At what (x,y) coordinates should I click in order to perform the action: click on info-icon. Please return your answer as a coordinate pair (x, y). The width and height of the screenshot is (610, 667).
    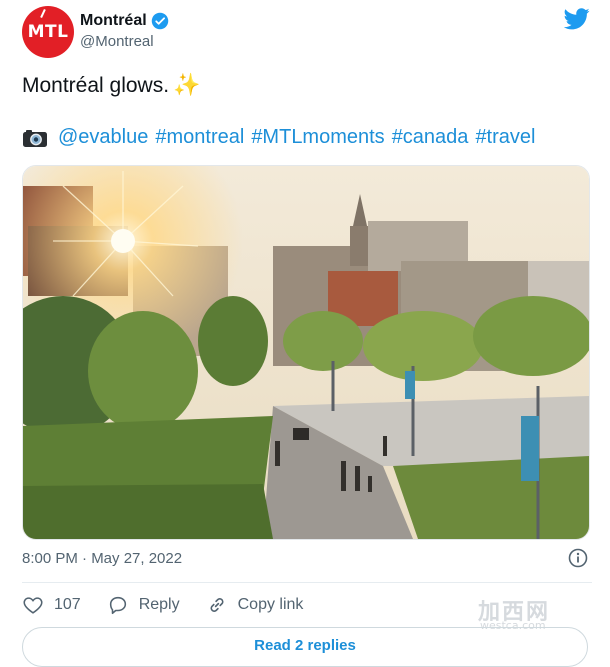
    Looking at the image, I should click on (578, 558).